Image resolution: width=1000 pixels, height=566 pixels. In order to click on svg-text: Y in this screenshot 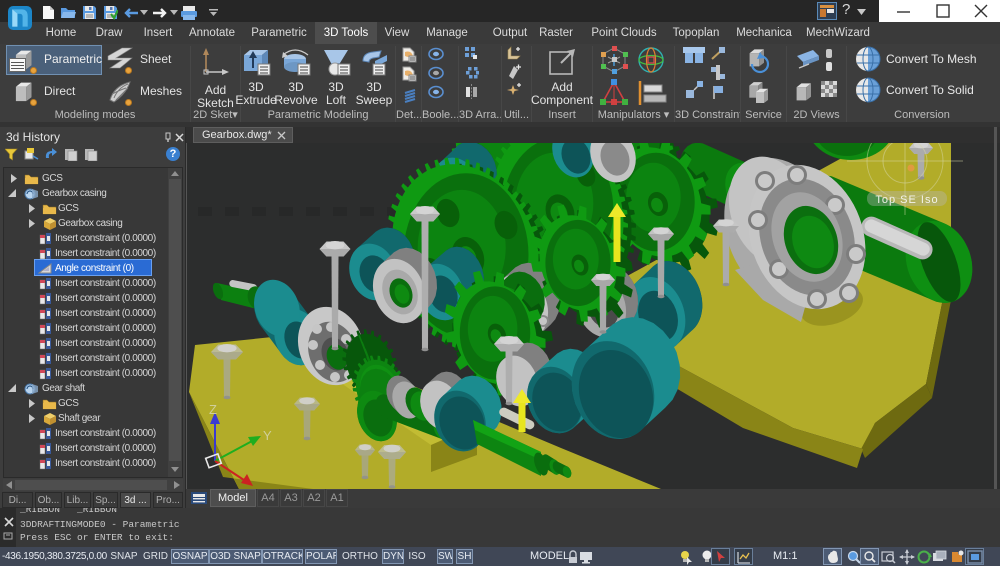, I will do `click(267, 435)`.